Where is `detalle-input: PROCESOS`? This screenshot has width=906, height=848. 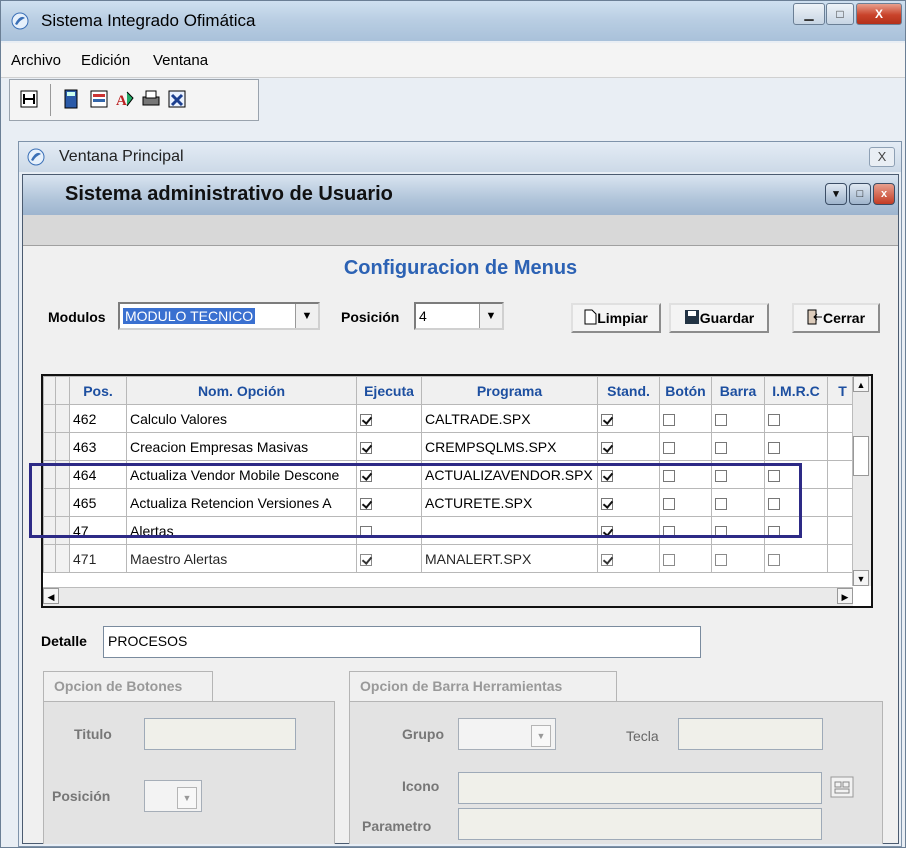 detalle-input: PROCESOS is located at coordinates (402, 642).